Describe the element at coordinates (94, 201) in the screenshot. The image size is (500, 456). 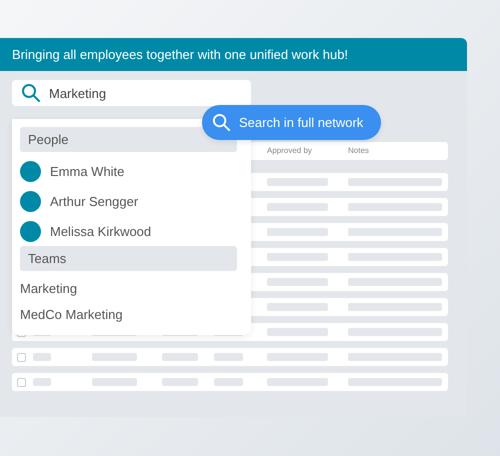
I see `person-name: Arthur Sengger` at that location.